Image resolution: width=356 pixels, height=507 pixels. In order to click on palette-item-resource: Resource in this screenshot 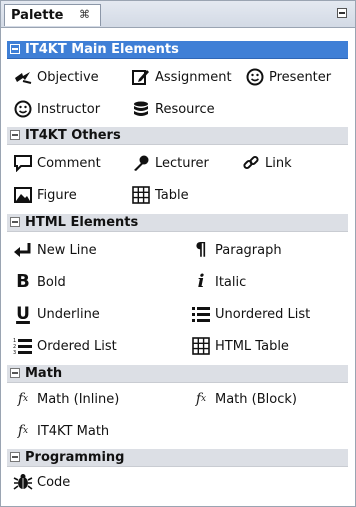, I will do `click(173, 109)`.